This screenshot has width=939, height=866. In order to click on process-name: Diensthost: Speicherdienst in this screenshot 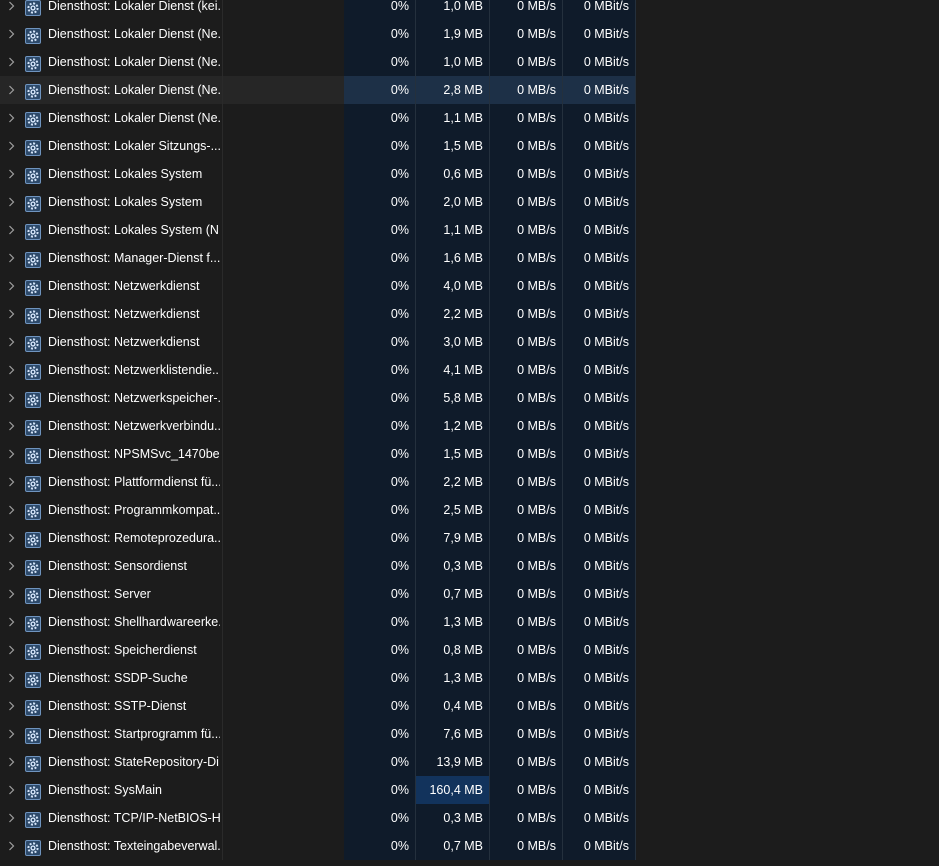, I will do `click(122, 650)`.